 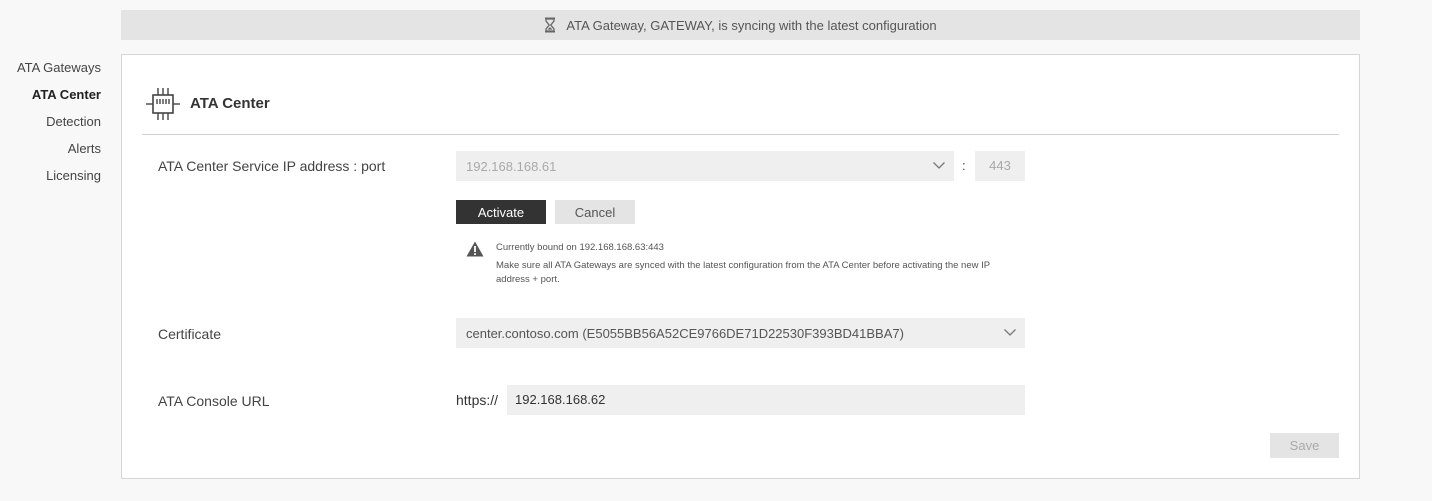 What do you see at coordinates (580, 247) in the screenshot?
I see `current-binding-text: Currently bound on 192.168.168.63:443` at bounding box center [580, 247].